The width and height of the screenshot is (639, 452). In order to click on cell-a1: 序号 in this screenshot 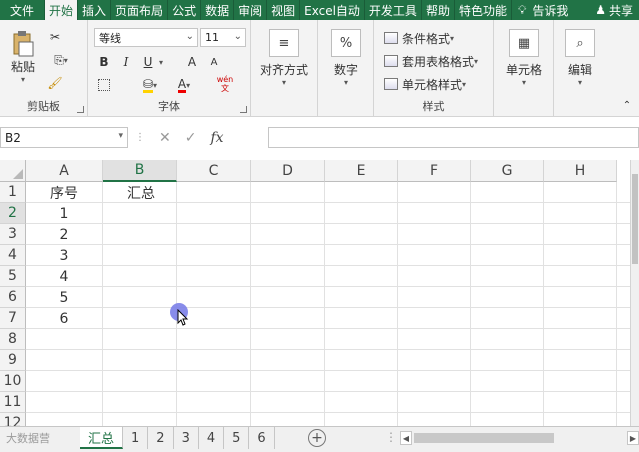, I will do `click(64, 192)`.